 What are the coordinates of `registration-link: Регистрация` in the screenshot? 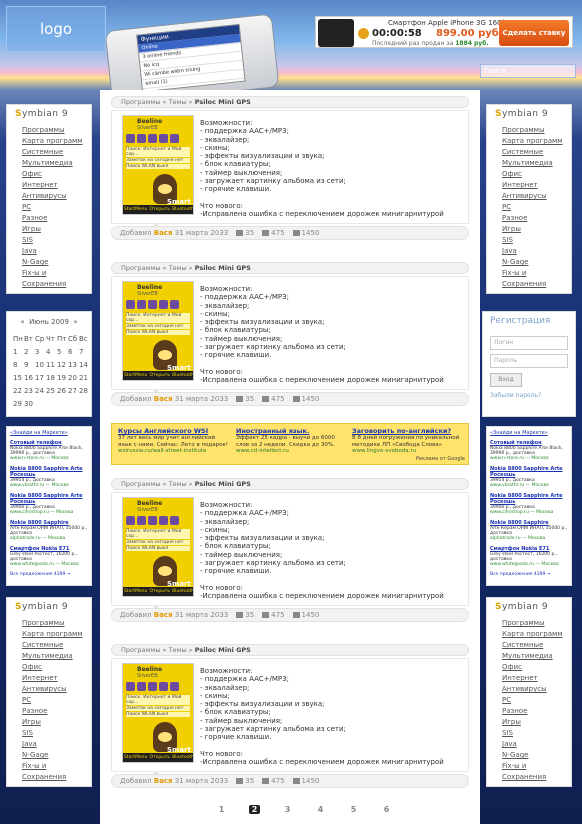 It's located at (529, 322).